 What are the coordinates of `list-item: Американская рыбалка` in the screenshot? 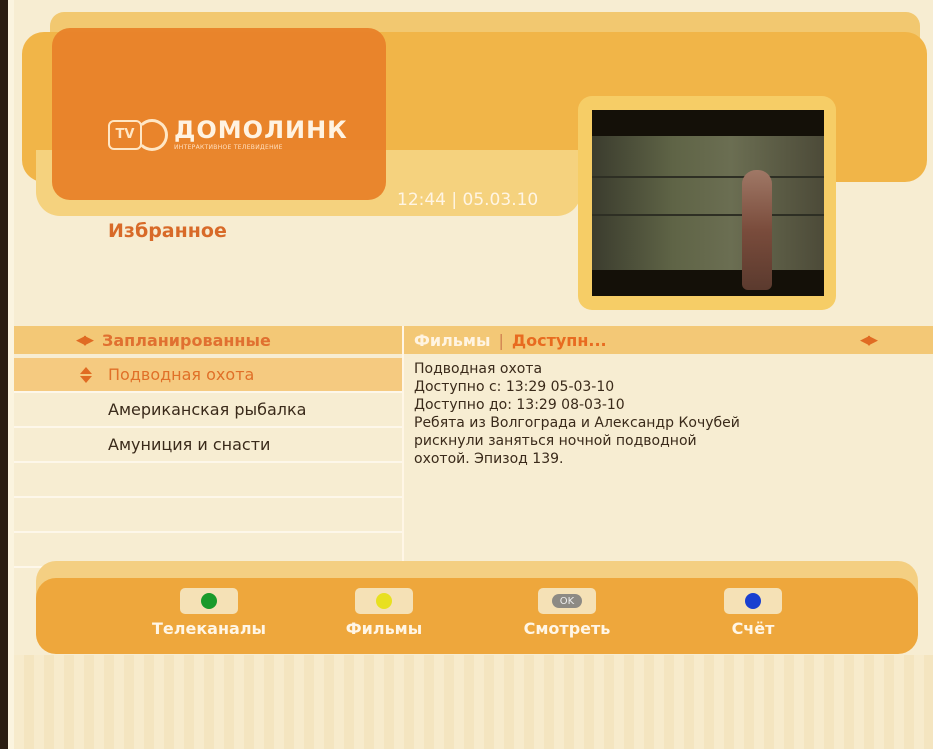 It's located at (208, 410).